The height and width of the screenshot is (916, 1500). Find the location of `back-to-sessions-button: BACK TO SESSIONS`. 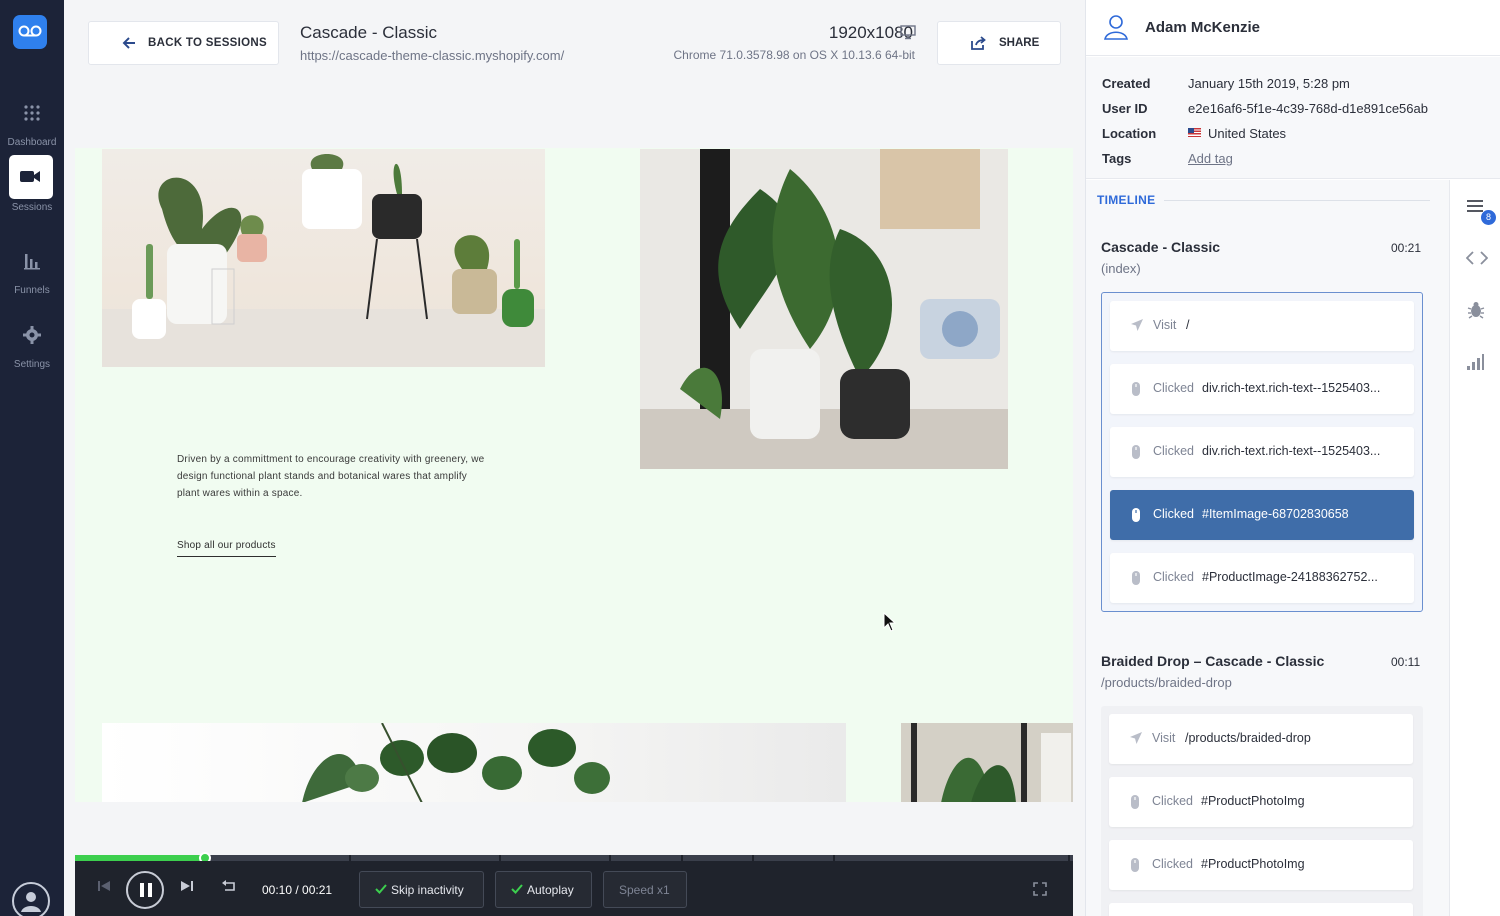

back-to-sessions-button: BACK TO SESSIONS is located at coordinates (183, 43).